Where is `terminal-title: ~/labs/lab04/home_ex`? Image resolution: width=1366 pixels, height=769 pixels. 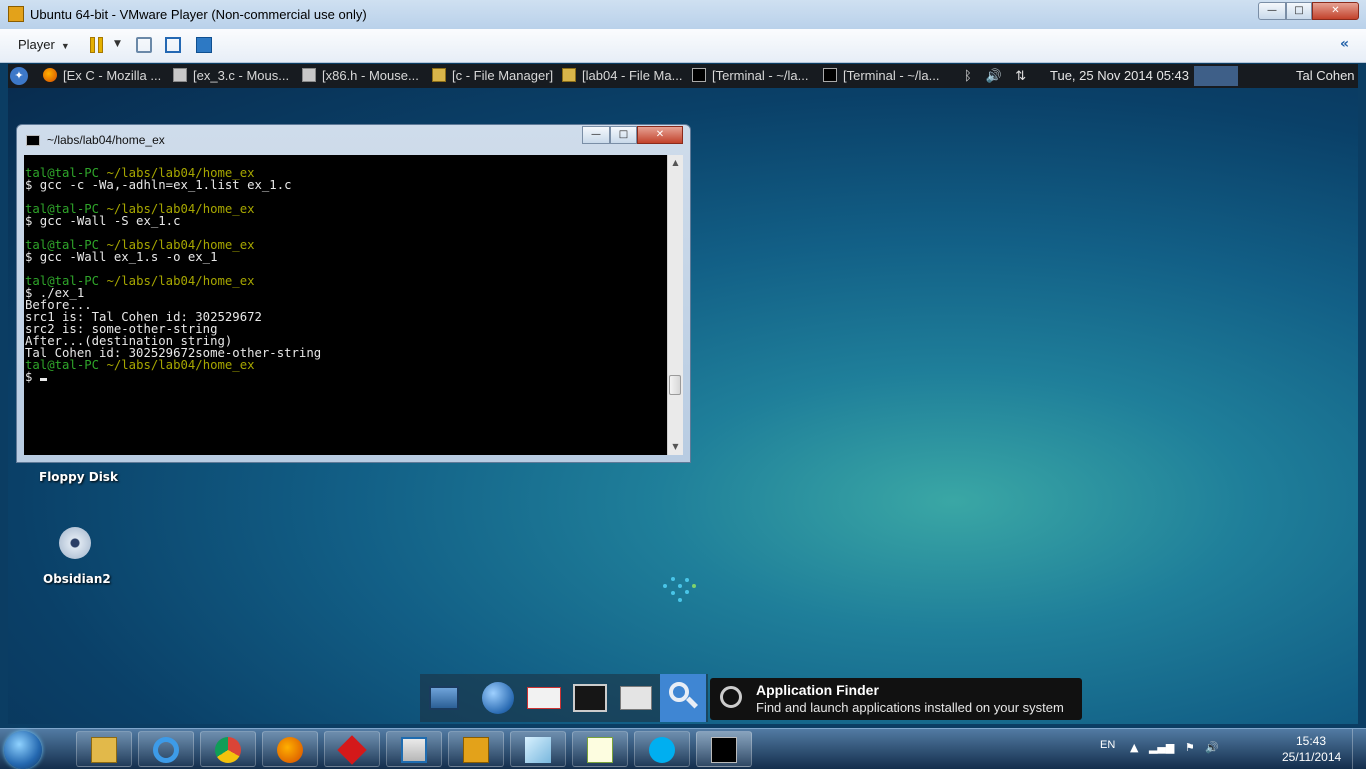 terminal-title: ~/labs/lab04/home_ex is located at coordinates (106, 140).